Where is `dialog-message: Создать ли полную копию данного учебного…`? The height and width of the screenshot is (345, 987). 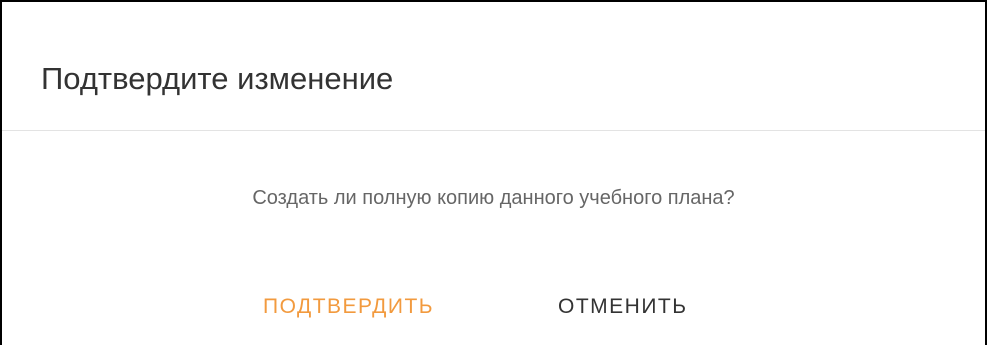
dialog-message: Создать ли полную копию данного учебного… is located at coordinates (493, 198).